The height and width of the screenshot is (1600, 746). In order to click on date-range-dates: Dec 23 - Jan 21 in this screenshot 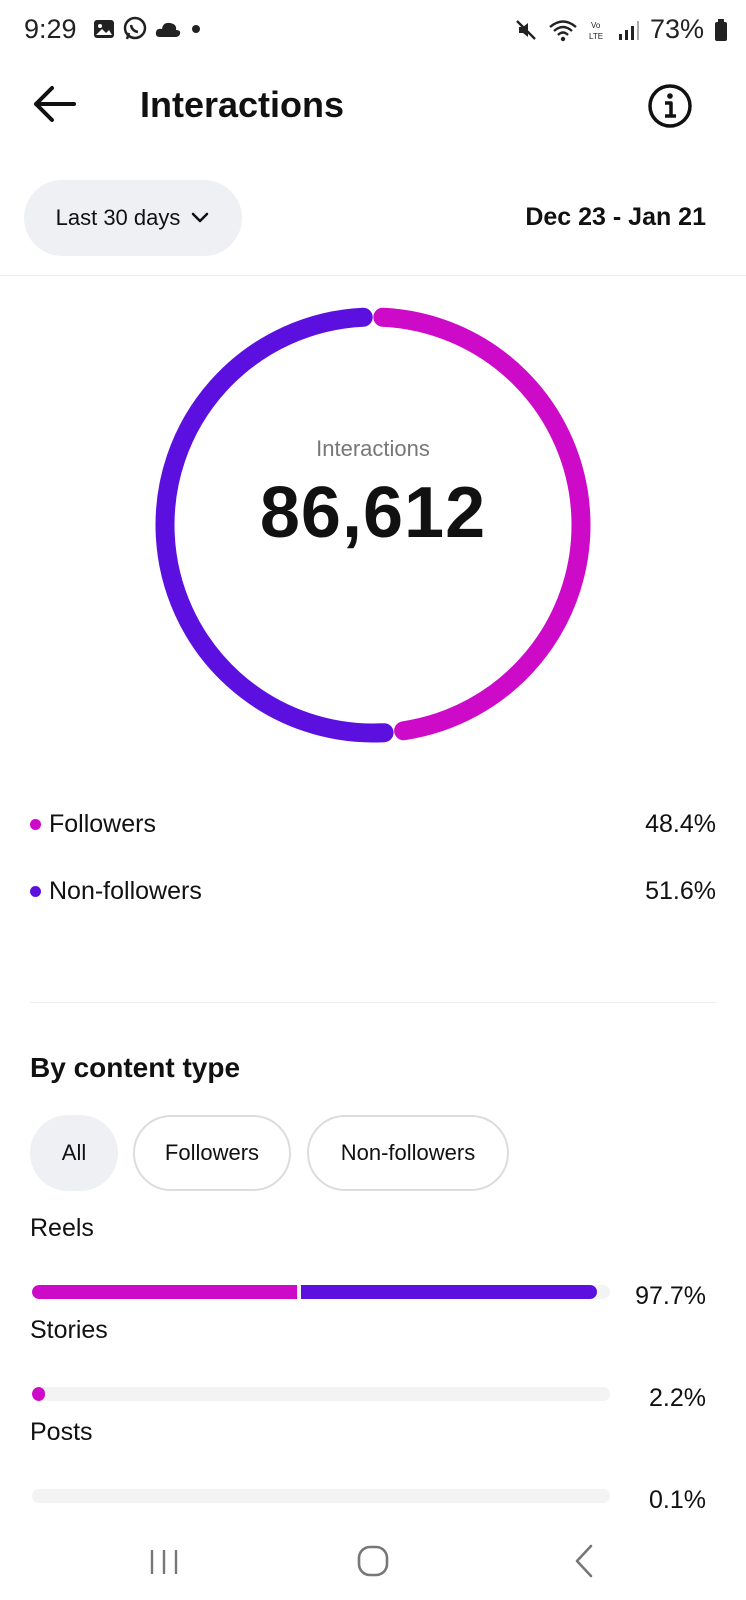, I will do `click(615, 217)`.